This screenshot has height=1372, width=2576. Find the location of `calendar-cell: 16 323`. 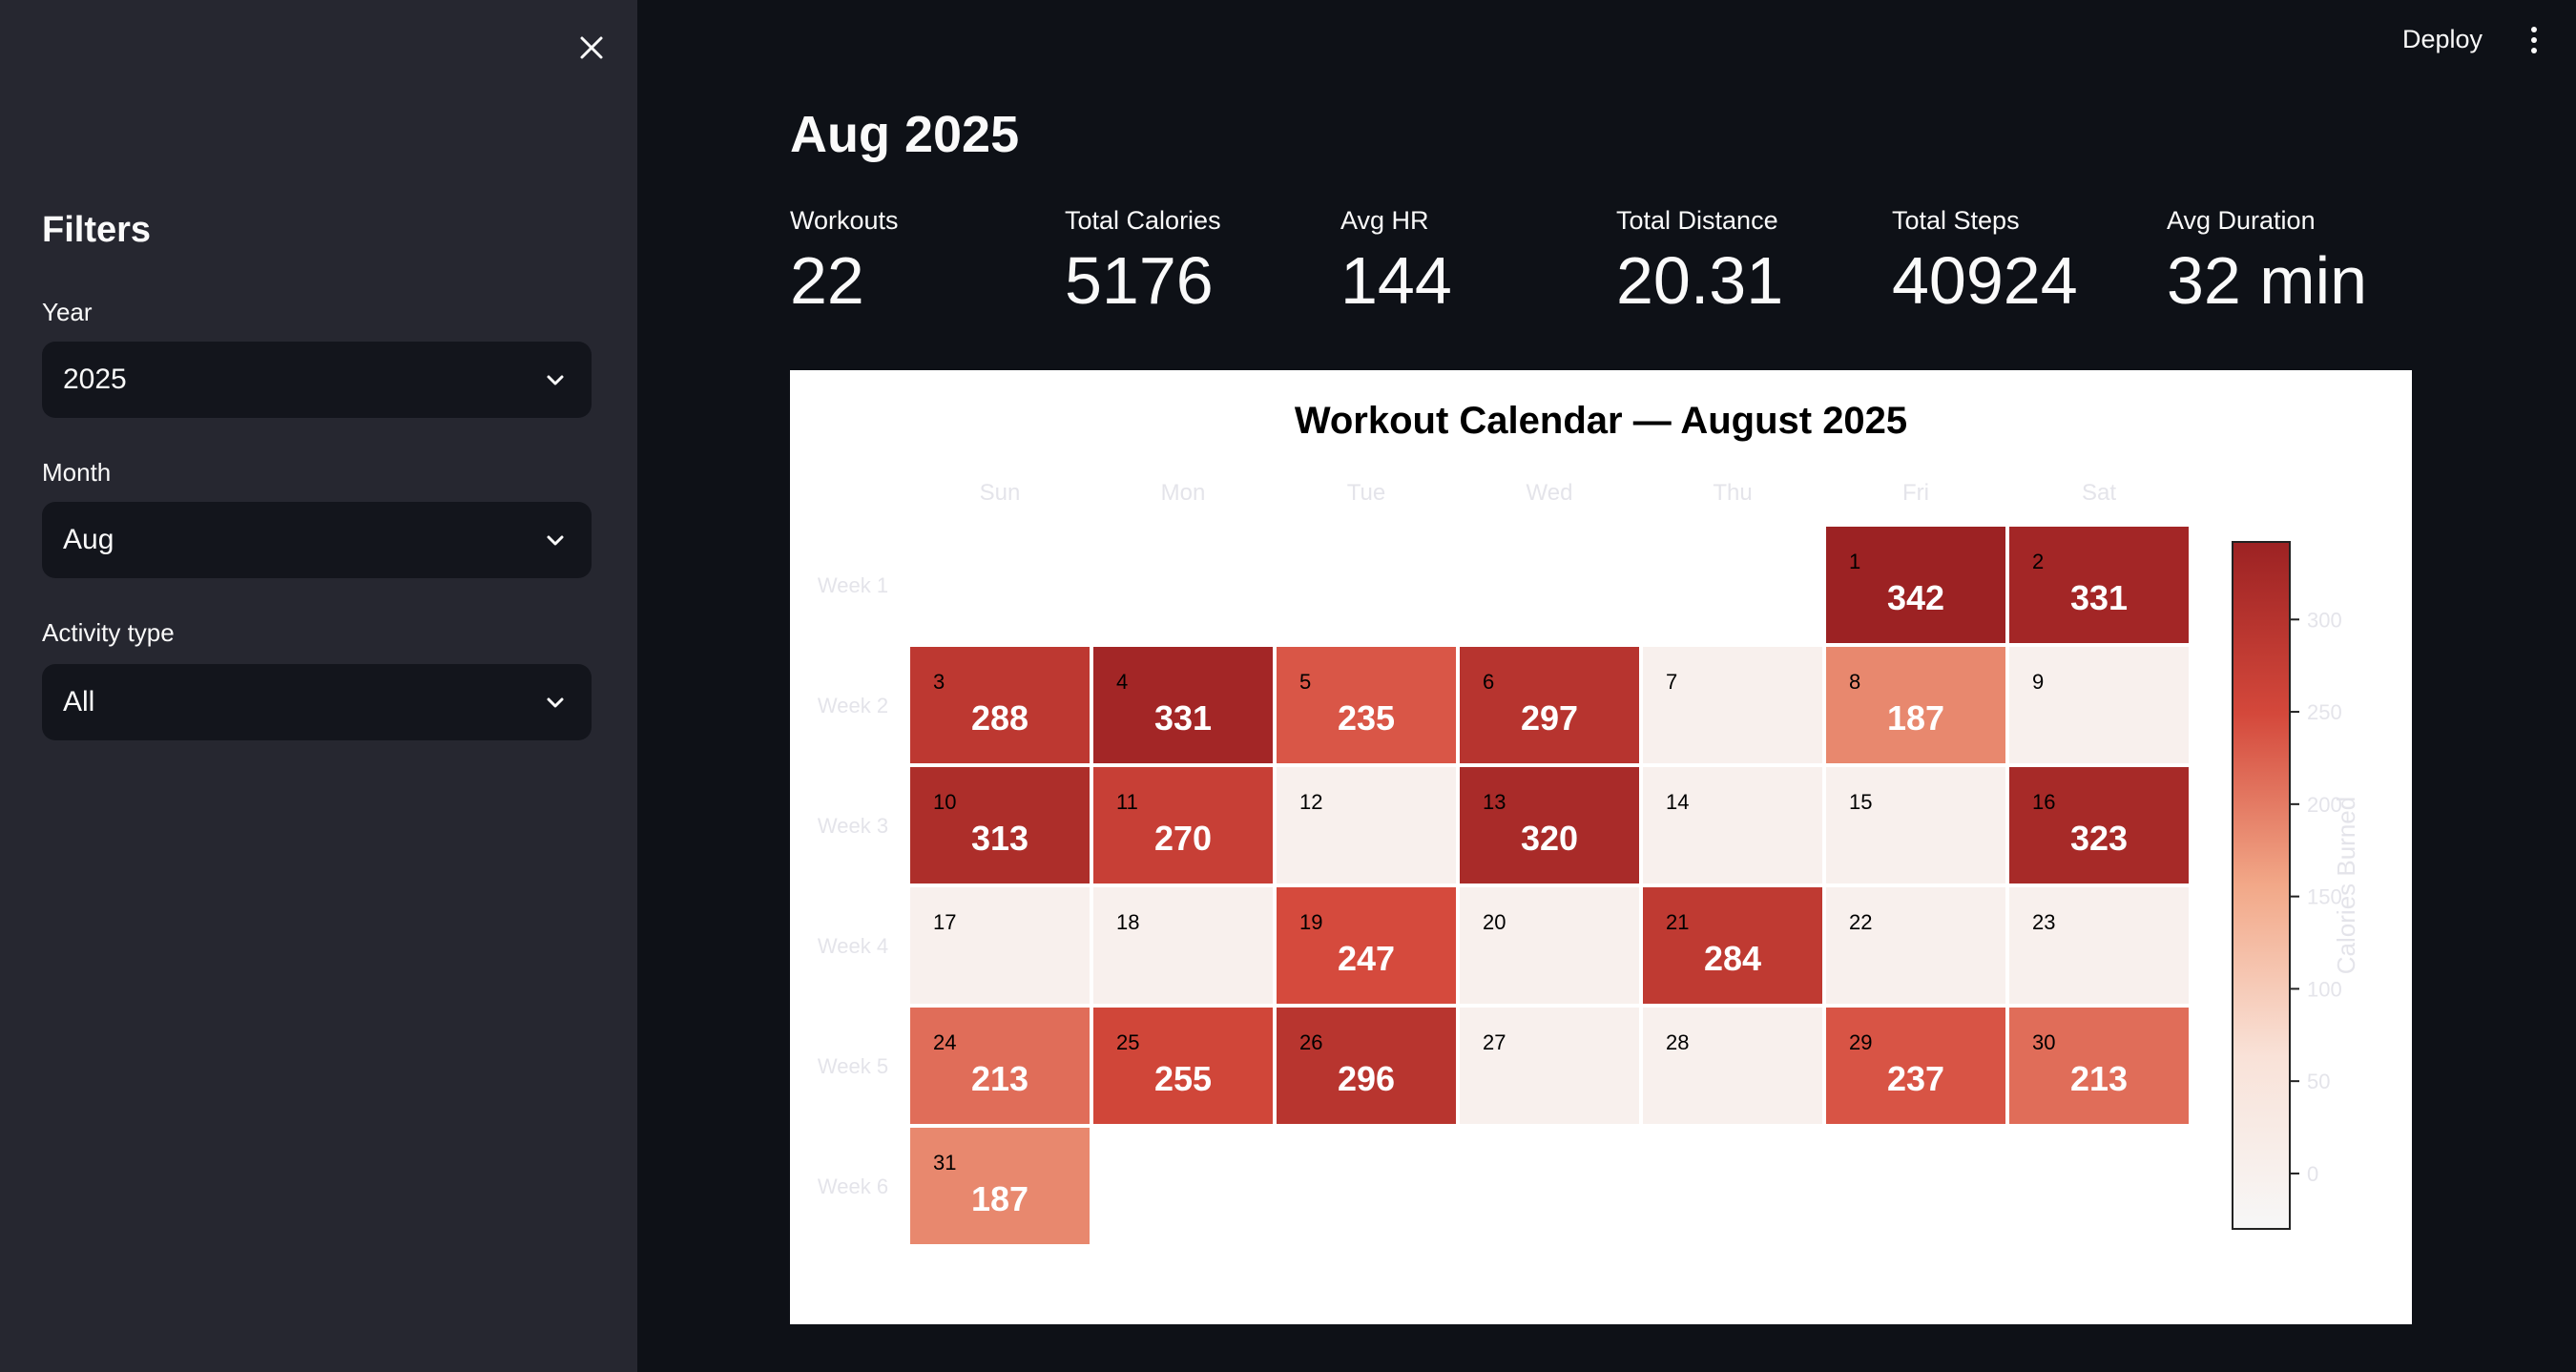

calendar-cell: 16 323 is located at coordinates (2098, 825).